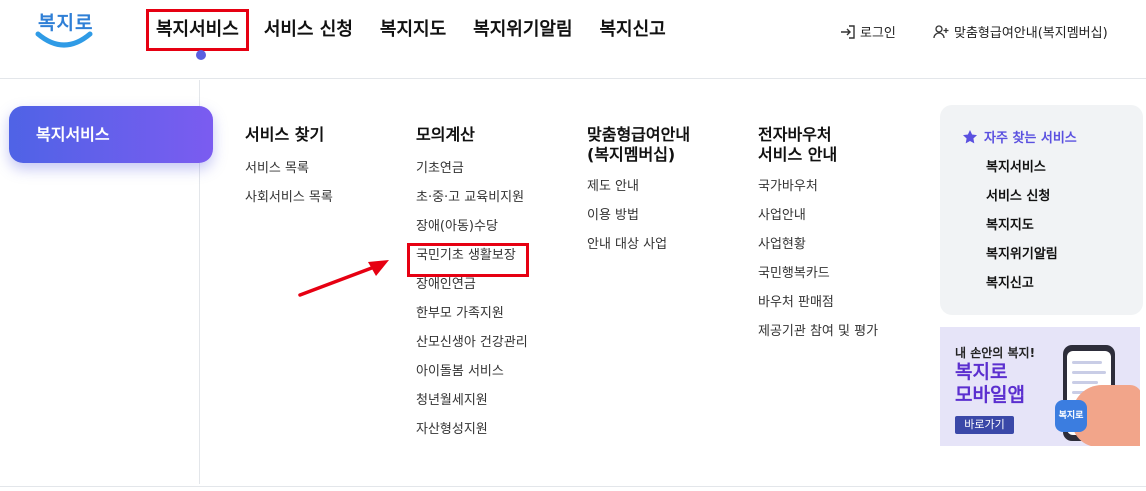 The width and height of the screenshot is (1146, 491). Describe the element at coordinates (818, 251) in the screenshot. I see `menu-item: 사업현황` at that location.